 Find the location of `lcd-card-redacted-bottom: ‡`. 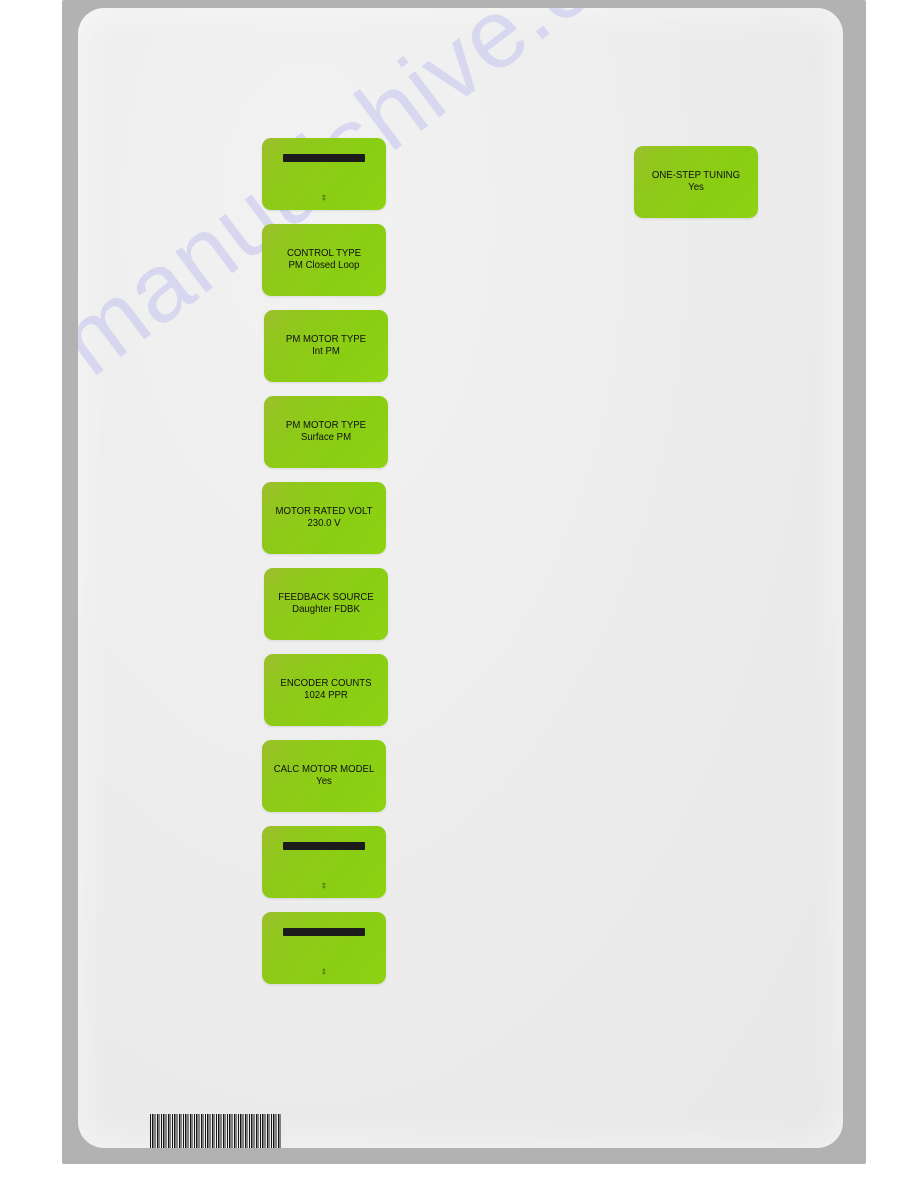

lcd-card-redacted-bottom: ‡ is located at coordinates (324, 948).